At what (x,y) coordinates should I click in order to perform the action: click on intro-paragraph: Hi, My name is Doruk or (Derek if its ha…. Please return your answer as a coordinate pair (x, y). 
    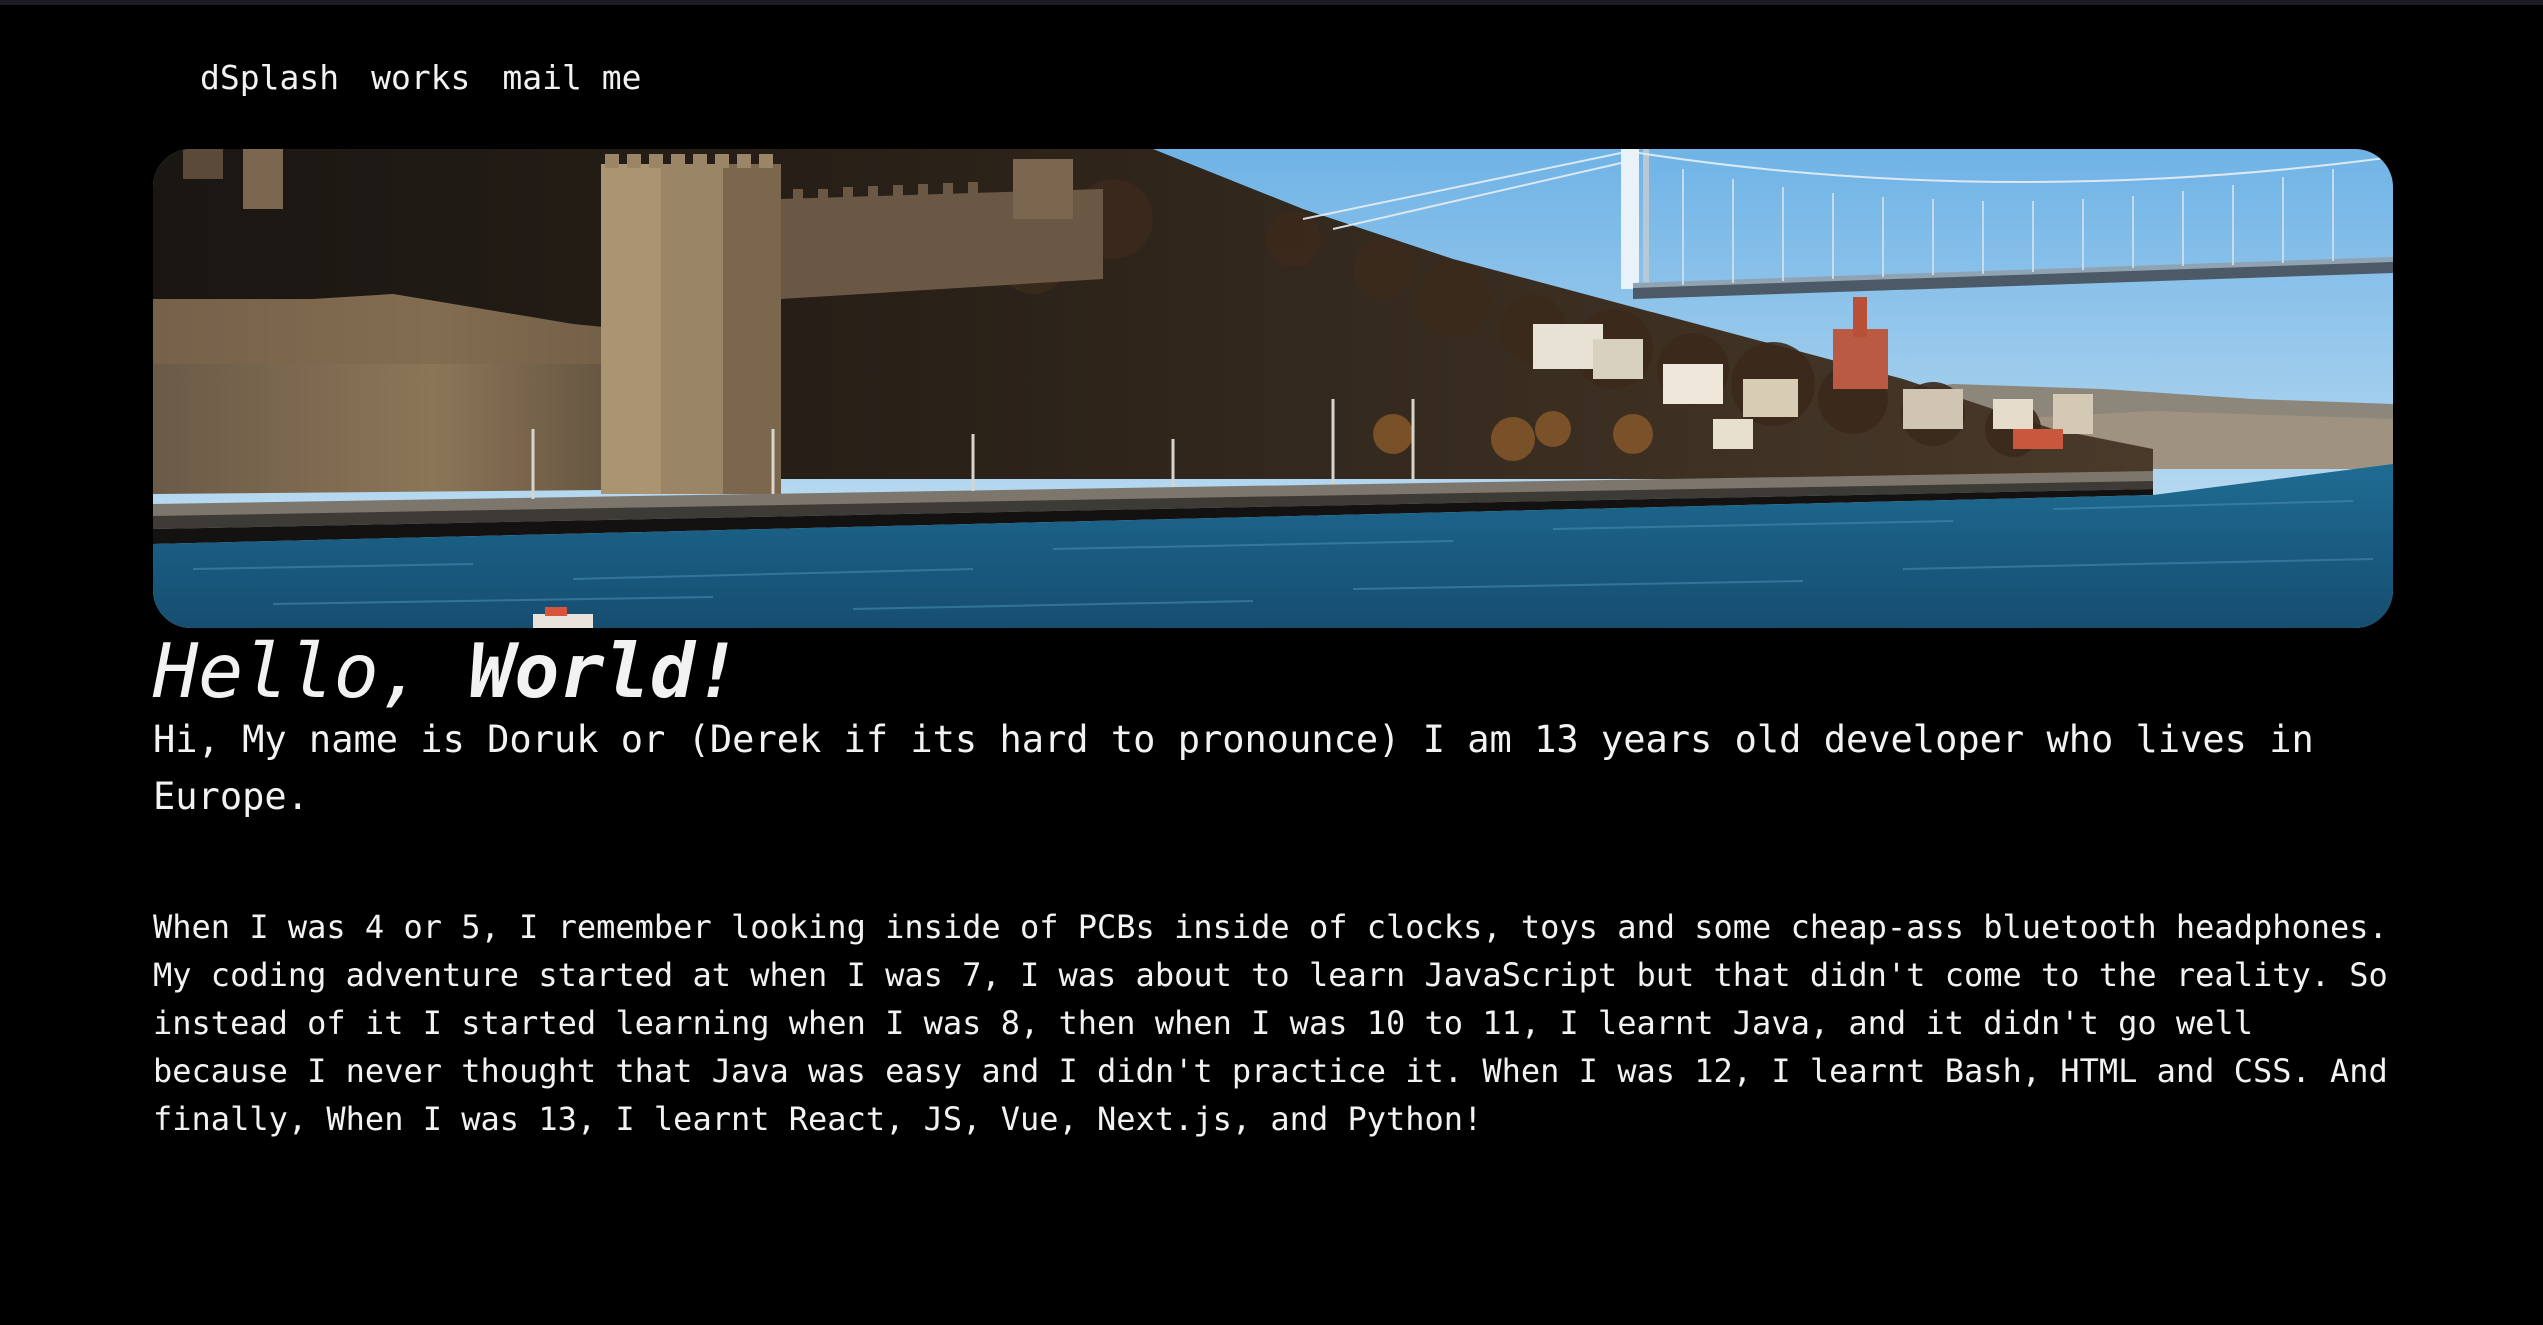
    Looking at the image, I should click on (1233, 768).